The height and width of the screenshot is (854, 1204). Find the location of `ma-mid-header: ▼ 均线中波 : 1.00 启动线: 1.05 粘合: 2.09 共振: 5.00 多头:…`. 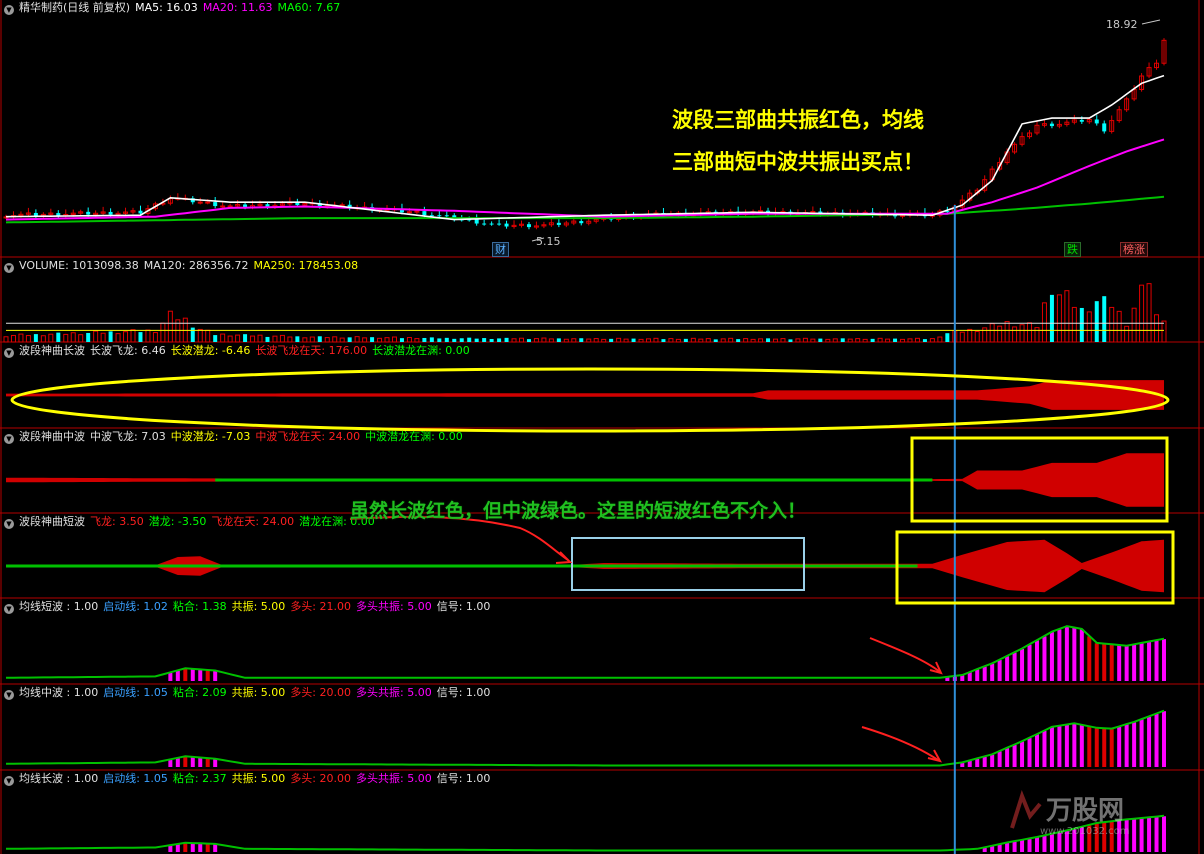

ma-mid-header: ▼ 均线中波 : 1.00 启动线: 1.05 粘合: 2.09 共振: 5.00 多头:… is located at coordinates (249, 693).